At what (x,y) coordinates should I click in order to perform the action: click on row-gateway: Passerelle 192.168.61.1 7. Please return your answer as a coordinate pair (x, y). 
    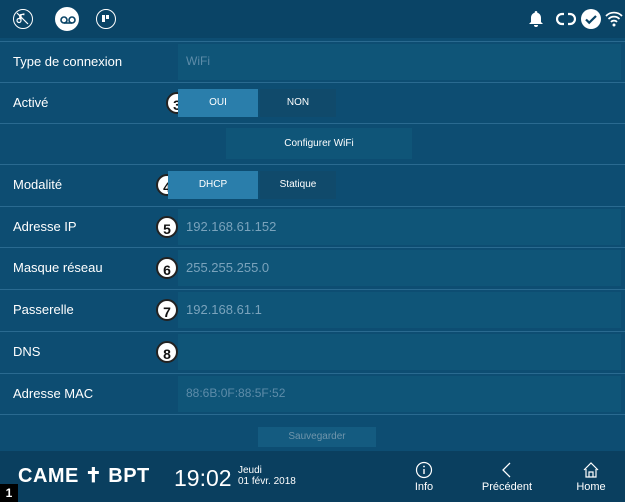
    Looking at the image, I should click on (312, 309).